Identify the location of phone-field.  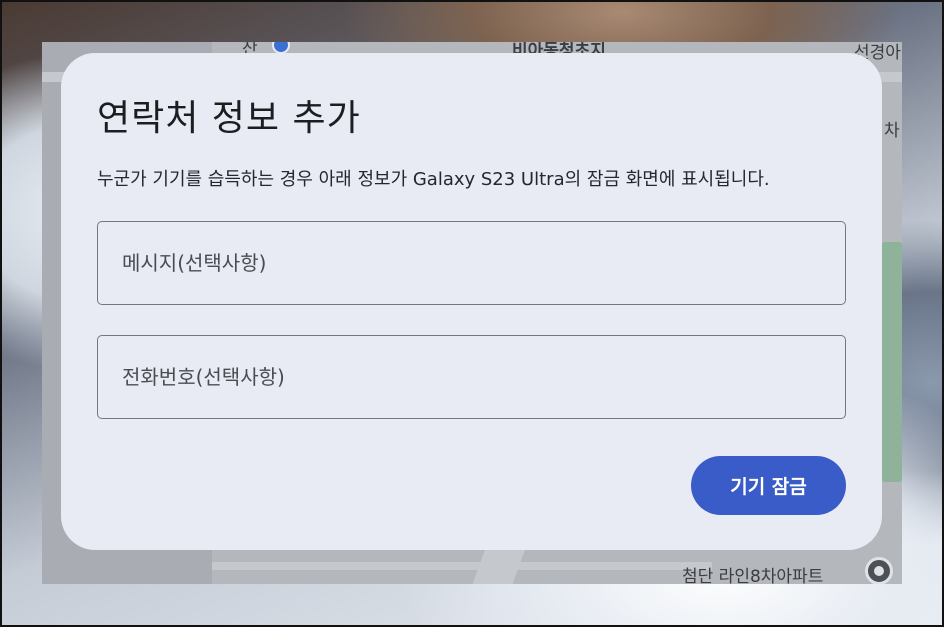
(471, 377).